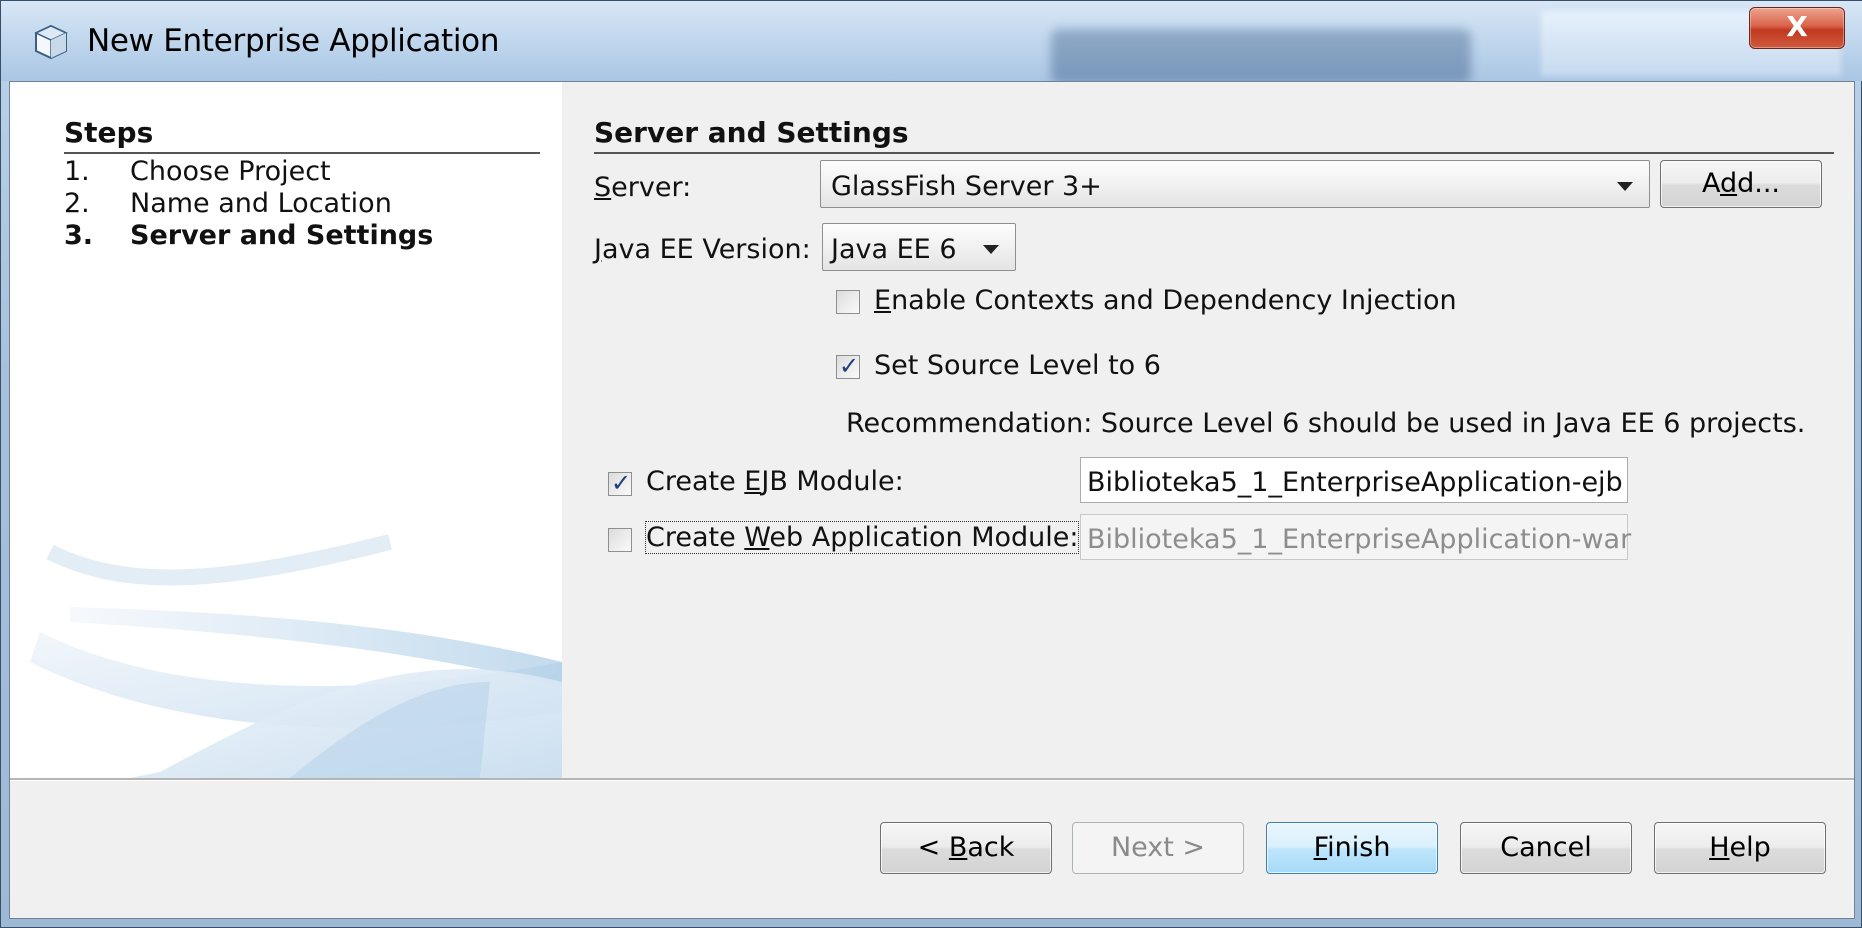 This screenshot has width=1862, height=928. I want to click on finish-text: inish, so click(1359, 847).